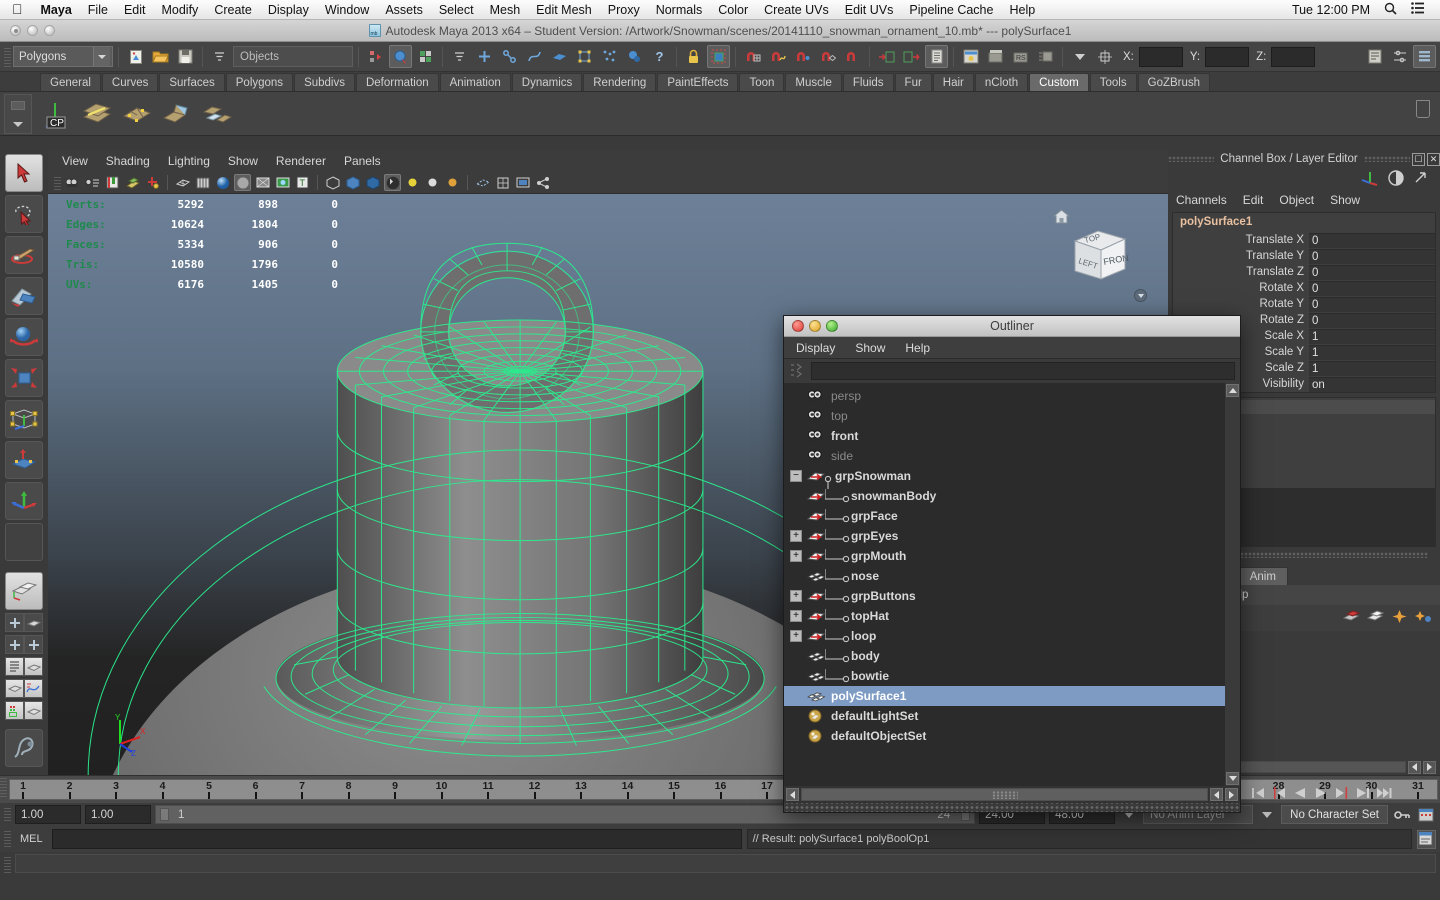 The width and height of the screenshot is (1440, 900). I want to click on range-start-handle, so click(164, 814).